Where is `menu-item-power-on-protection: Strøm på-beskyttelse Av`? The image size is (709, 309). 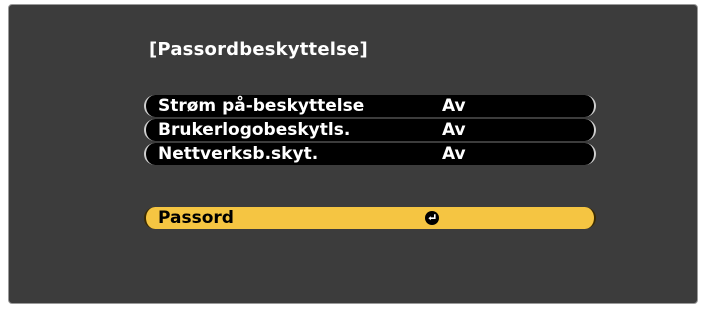 menu-item-power-on-protection: Strøm på-beskyttelse Av is located at coordinates (370, 106).